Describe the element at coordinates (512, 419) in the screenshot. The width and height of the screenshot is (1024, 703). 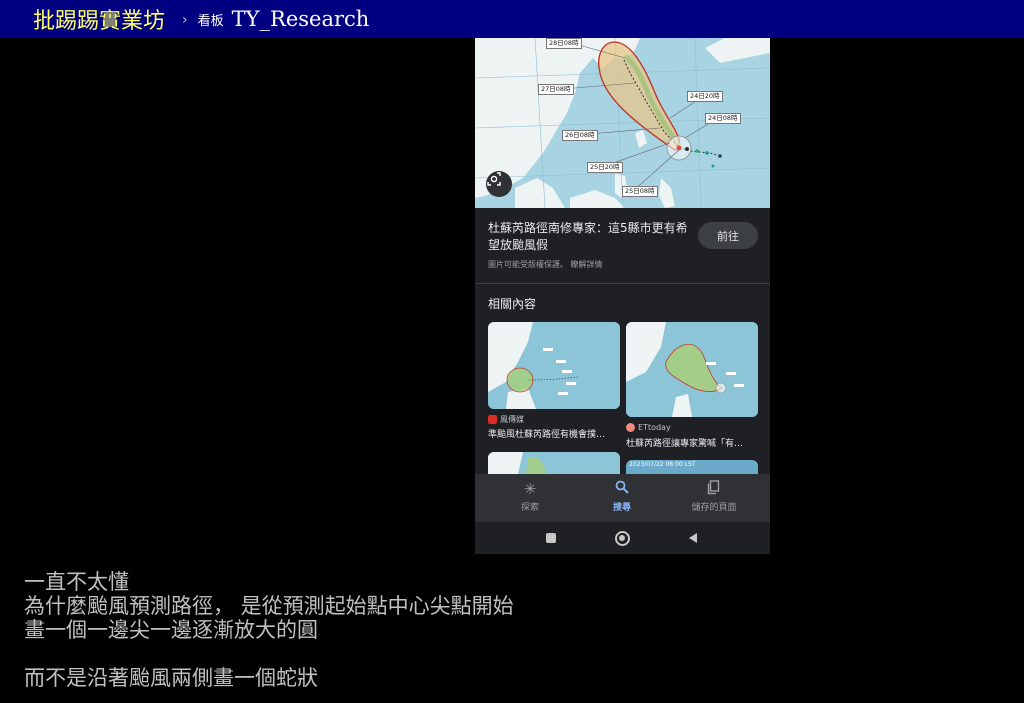
I see `card-source-name: 風傳媒` at that location.